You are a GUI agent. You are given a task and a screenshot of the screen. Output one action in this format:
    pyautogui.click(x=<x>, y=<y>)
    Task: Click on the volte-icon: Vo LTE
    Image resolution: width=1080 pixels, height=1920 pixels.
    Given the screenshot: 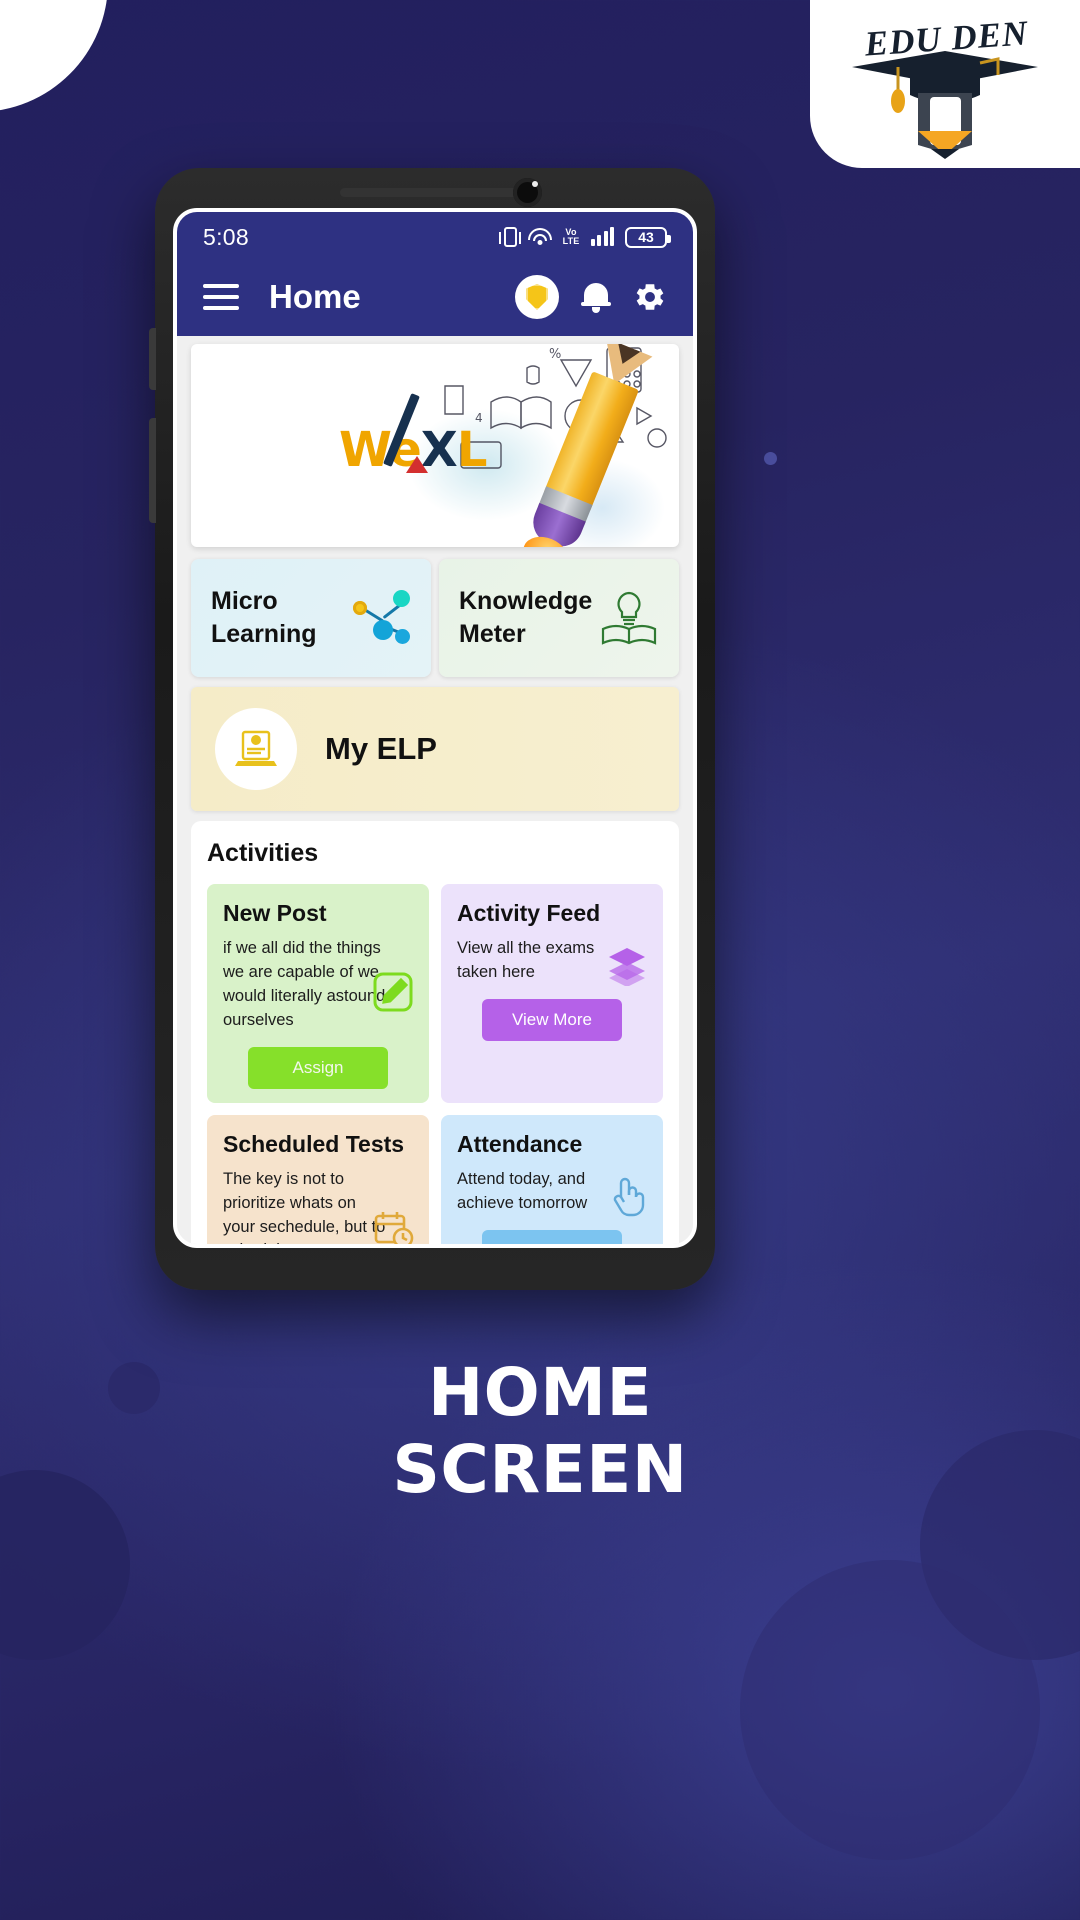 What is the action you would take?
    pyautogui.click(x=571, y=237)
    